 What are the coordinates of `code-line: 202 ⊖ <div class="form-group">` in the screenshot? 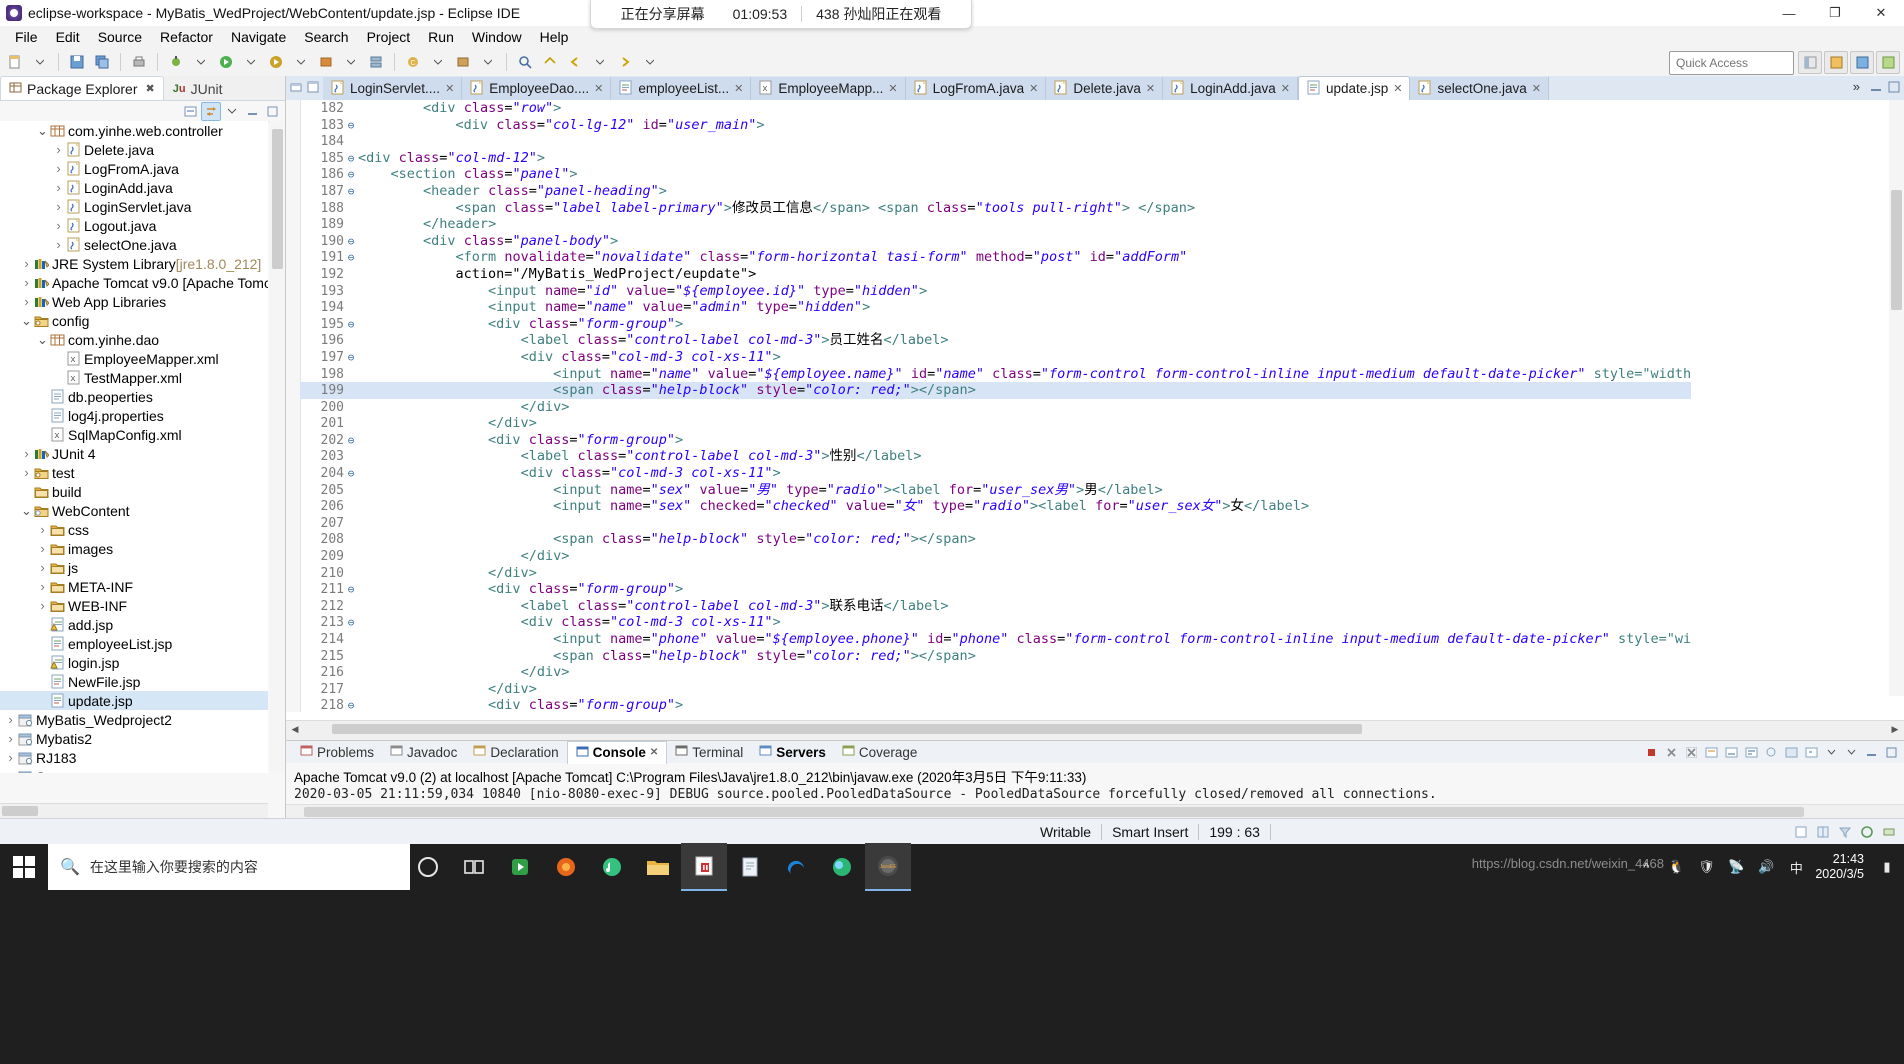 It's located at (995, 440).